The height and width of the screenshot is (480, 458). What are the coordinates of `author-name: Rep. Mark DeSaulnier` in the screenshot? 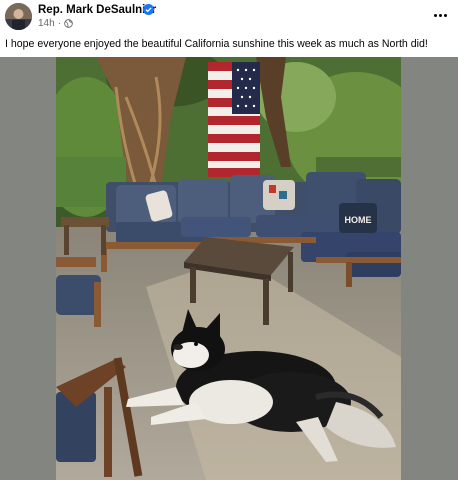 It's located at (97, 10).